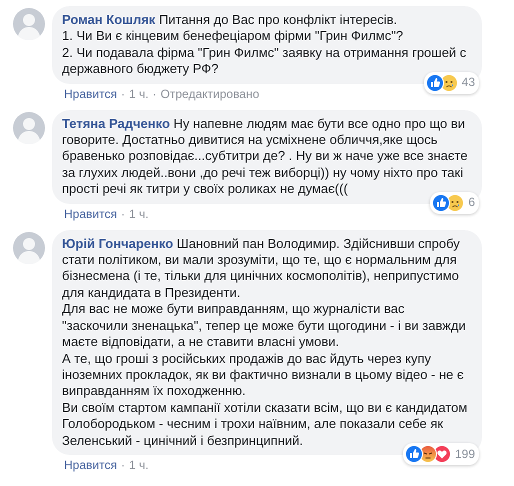 The height and width of the screenshot is (486, 514). Describe the element at coordinates (210, 93) in the screenshot. I see `edited-label: Отредактировано` at that location.